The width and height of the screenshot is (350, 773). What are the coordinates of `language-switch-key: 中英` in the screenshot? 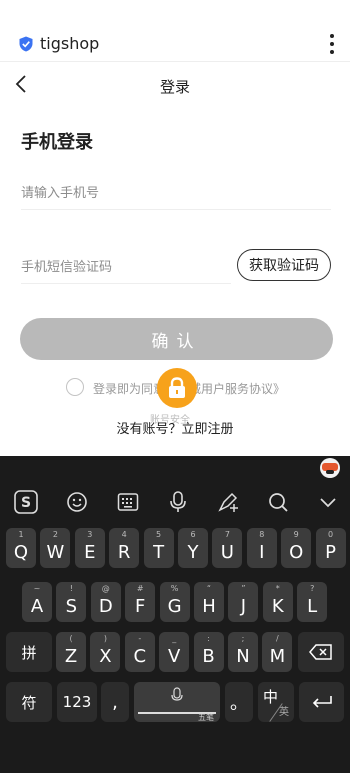 It's located at (276, 702).